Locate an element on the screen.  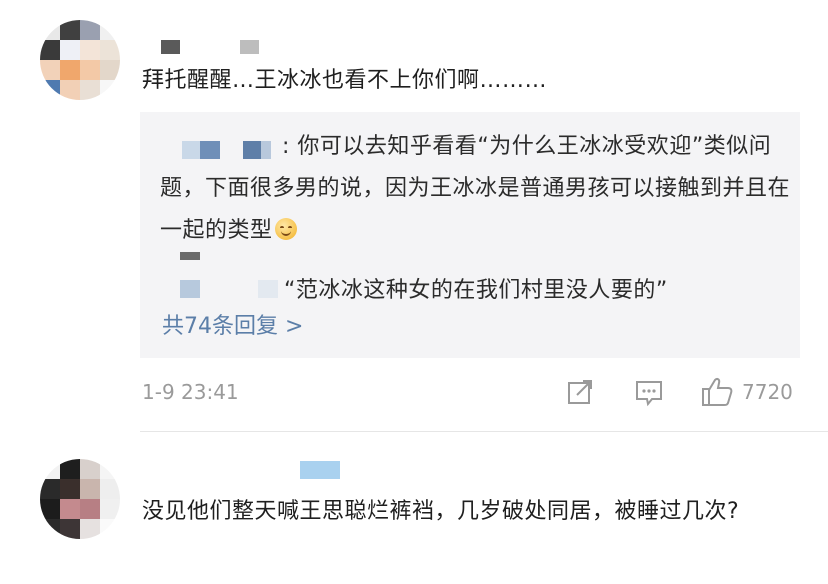
second-reply-text: “范冰冰这种女的在我们村里没人要的” is located at coordinates (475, 291).